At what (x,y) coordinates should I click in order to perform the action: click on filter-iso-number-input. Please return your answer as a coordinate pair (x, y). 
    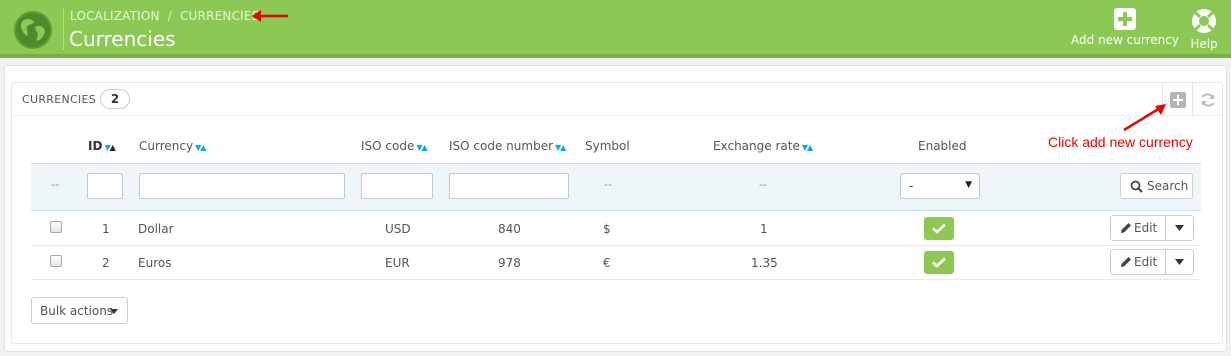
    Looking at the image, I should click on (509, 186).